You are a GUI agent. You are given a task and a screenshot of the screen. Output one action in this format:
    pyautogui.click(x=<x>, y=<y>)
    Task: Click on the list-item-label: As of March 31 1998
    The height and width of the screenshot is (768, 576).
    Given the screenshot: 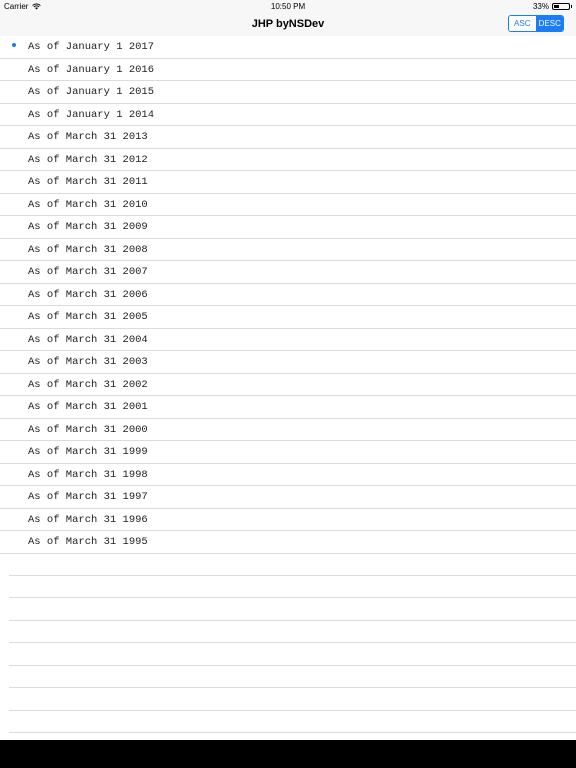 What is the action you would take?
    pyautogui.click(x=88, y=474)
    